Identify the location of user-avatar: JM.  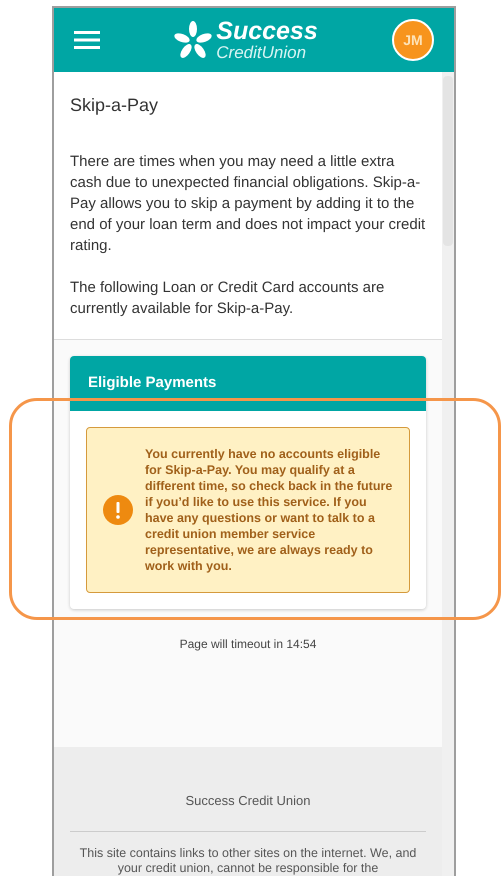
(413, 40).